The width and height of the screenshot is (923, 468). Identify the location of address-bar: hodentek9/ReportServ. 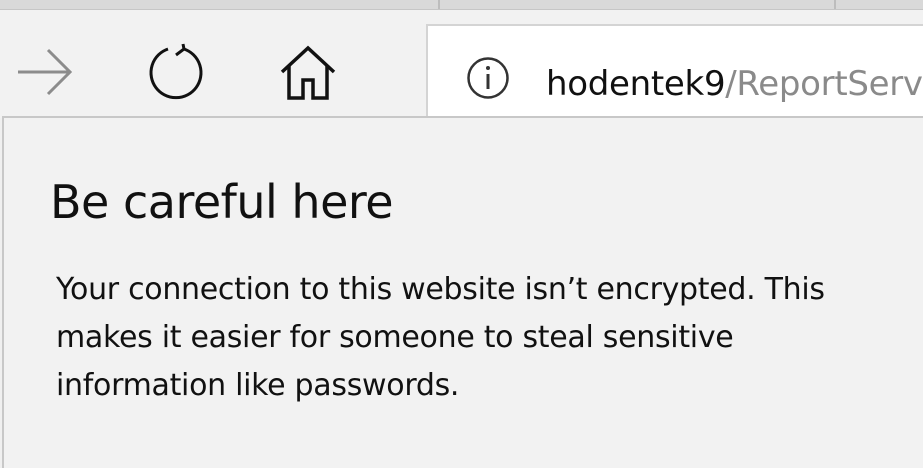
(674, 76).